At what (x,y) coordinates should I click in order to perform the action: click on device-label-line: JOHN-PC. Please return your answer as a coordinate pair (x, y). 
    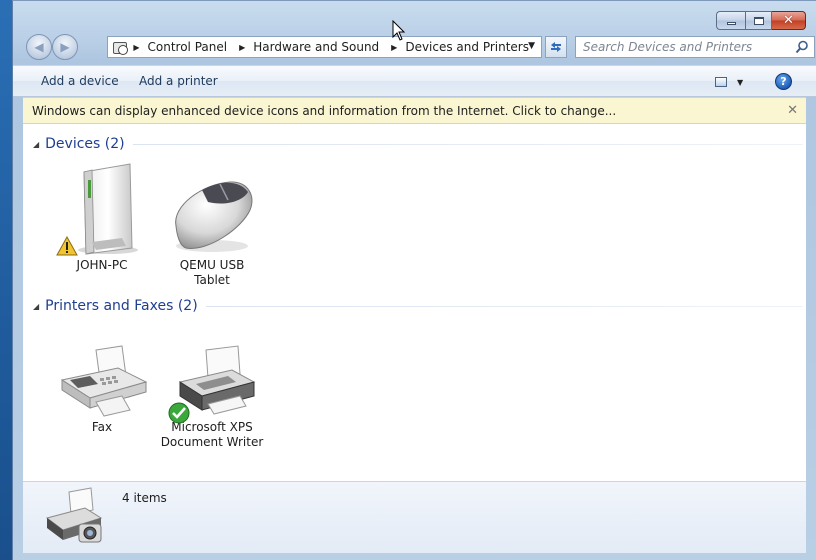
    Looking at the image, I should click on (102, 265).